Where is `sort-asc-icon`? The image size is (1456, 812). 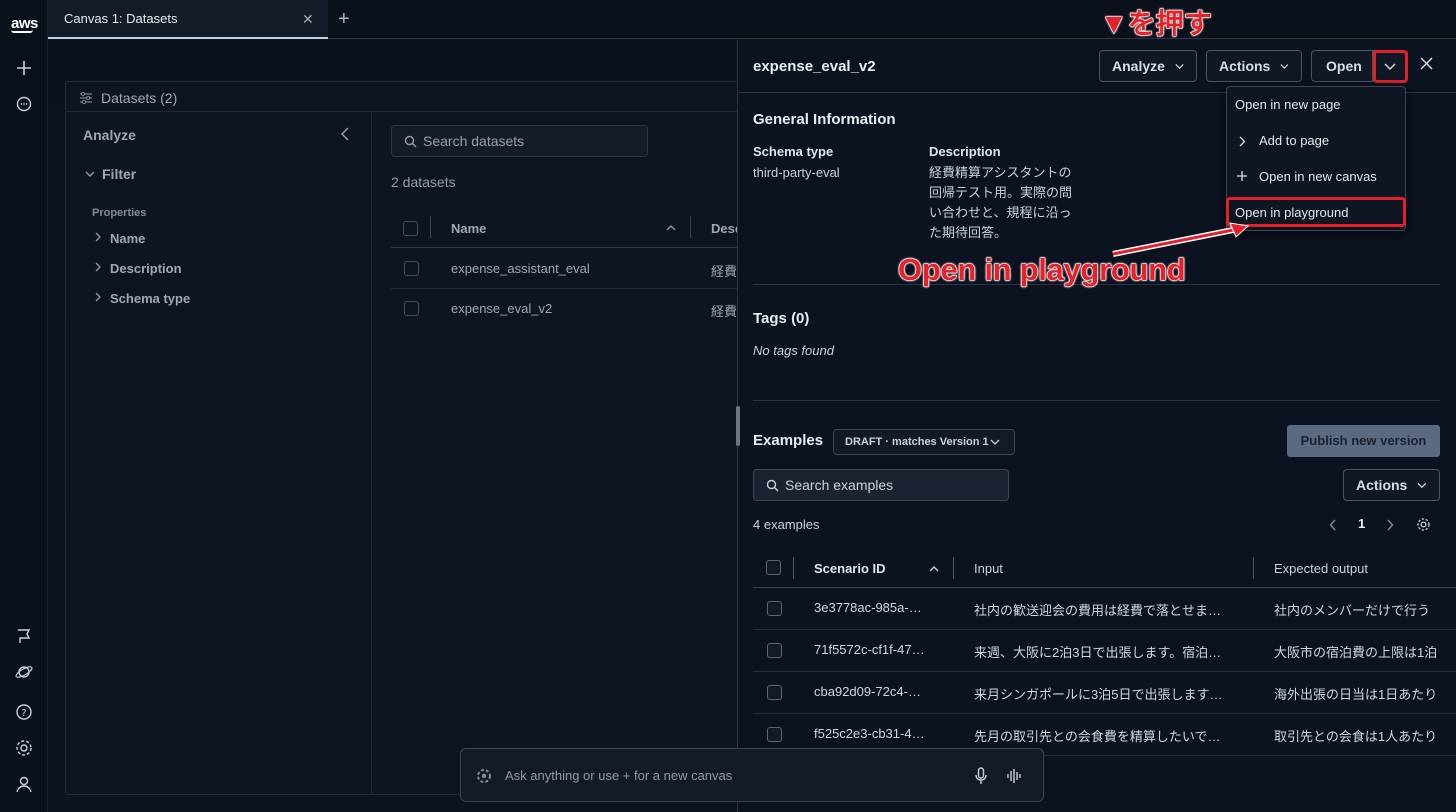 sort-asc-icon is located at coordinates (934, 568).